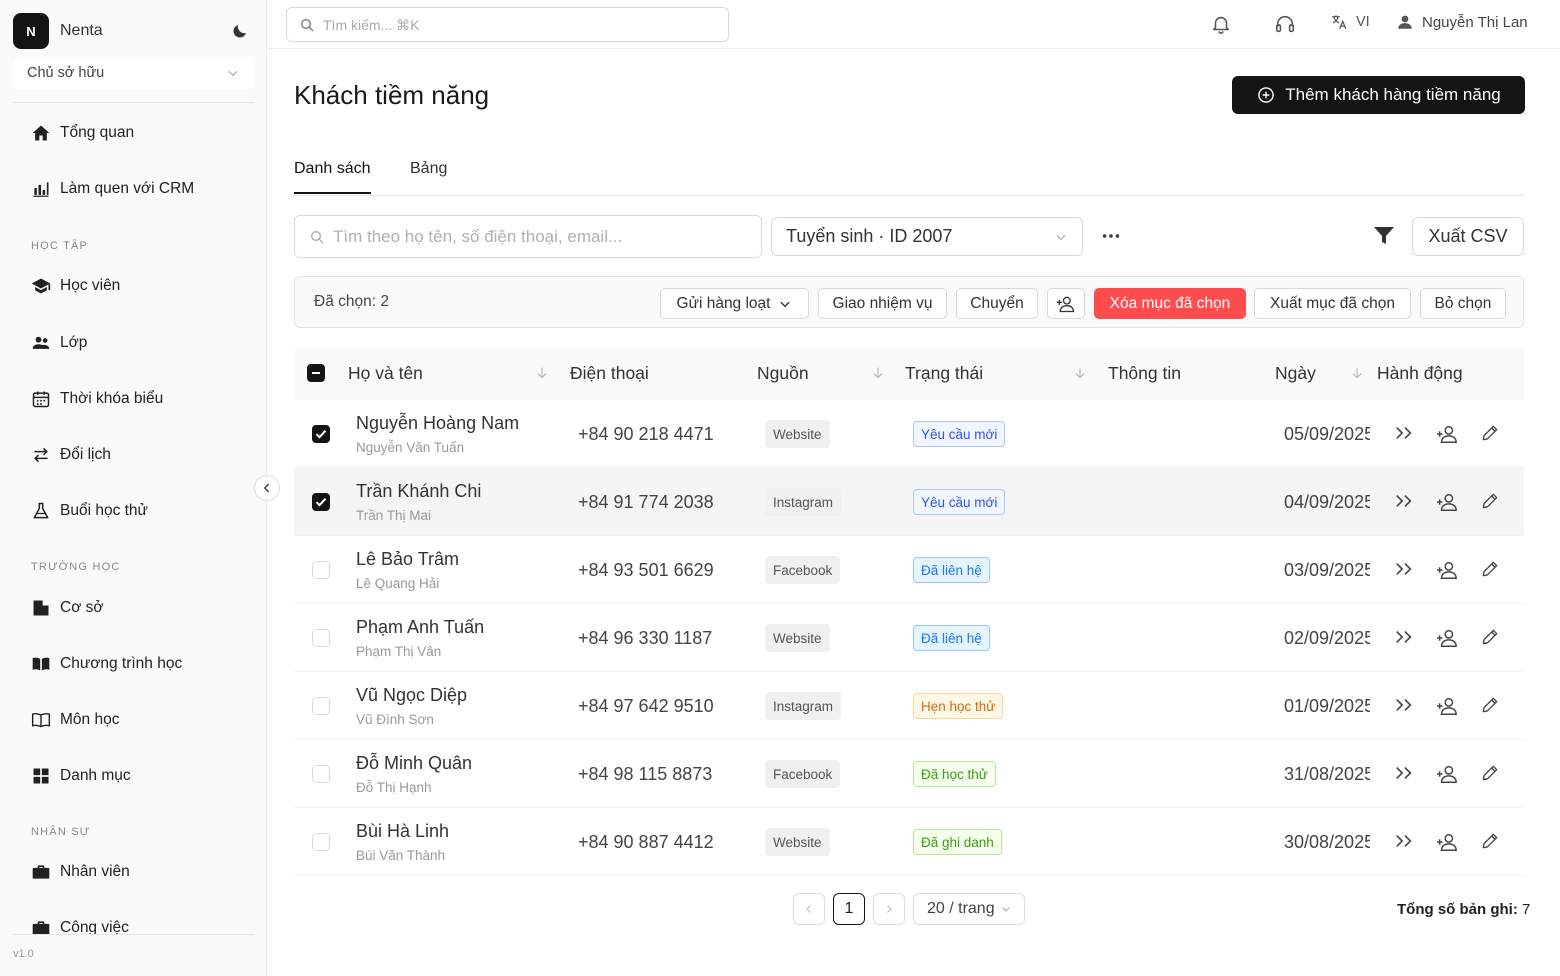  I want to click on page-number-button: 1, so click(849, 909).